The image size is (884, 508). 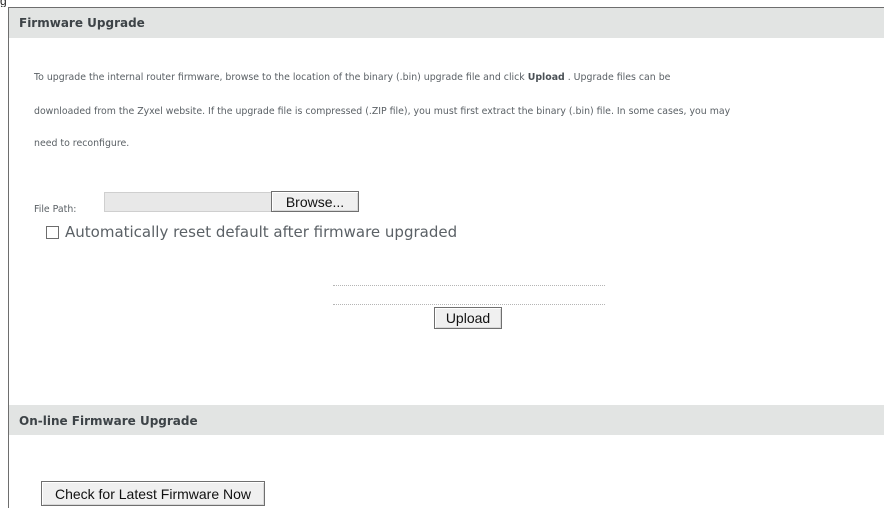 I want to click on description-upload-keyword: Upload, so click(x=546, y=77).